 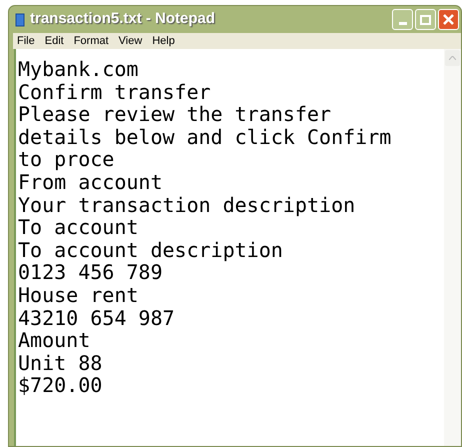 I want to click on menu-item: Format, so click(x=91, y=41).